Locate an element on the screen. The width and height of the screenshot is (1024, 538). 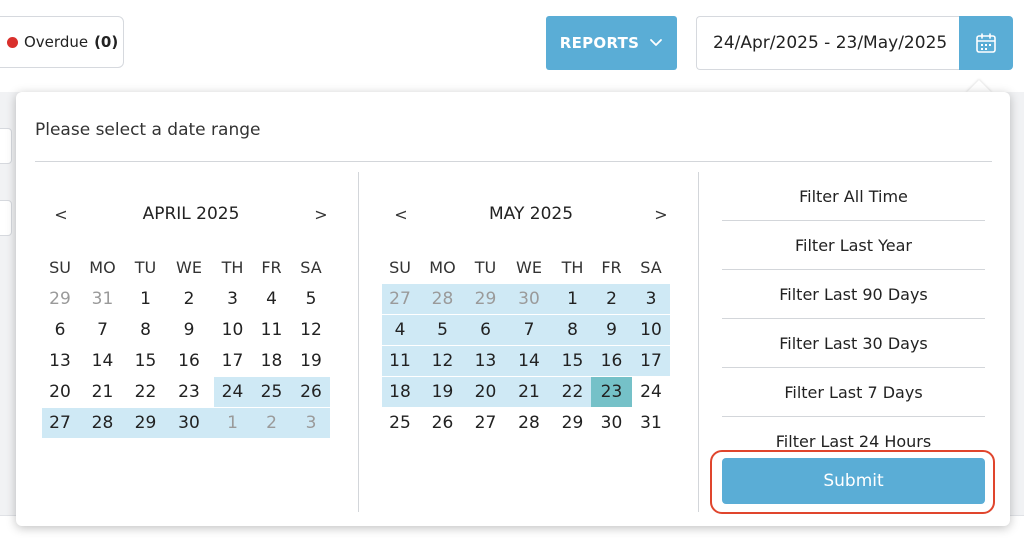
calendar-icon is located at coordinates (986, 43).